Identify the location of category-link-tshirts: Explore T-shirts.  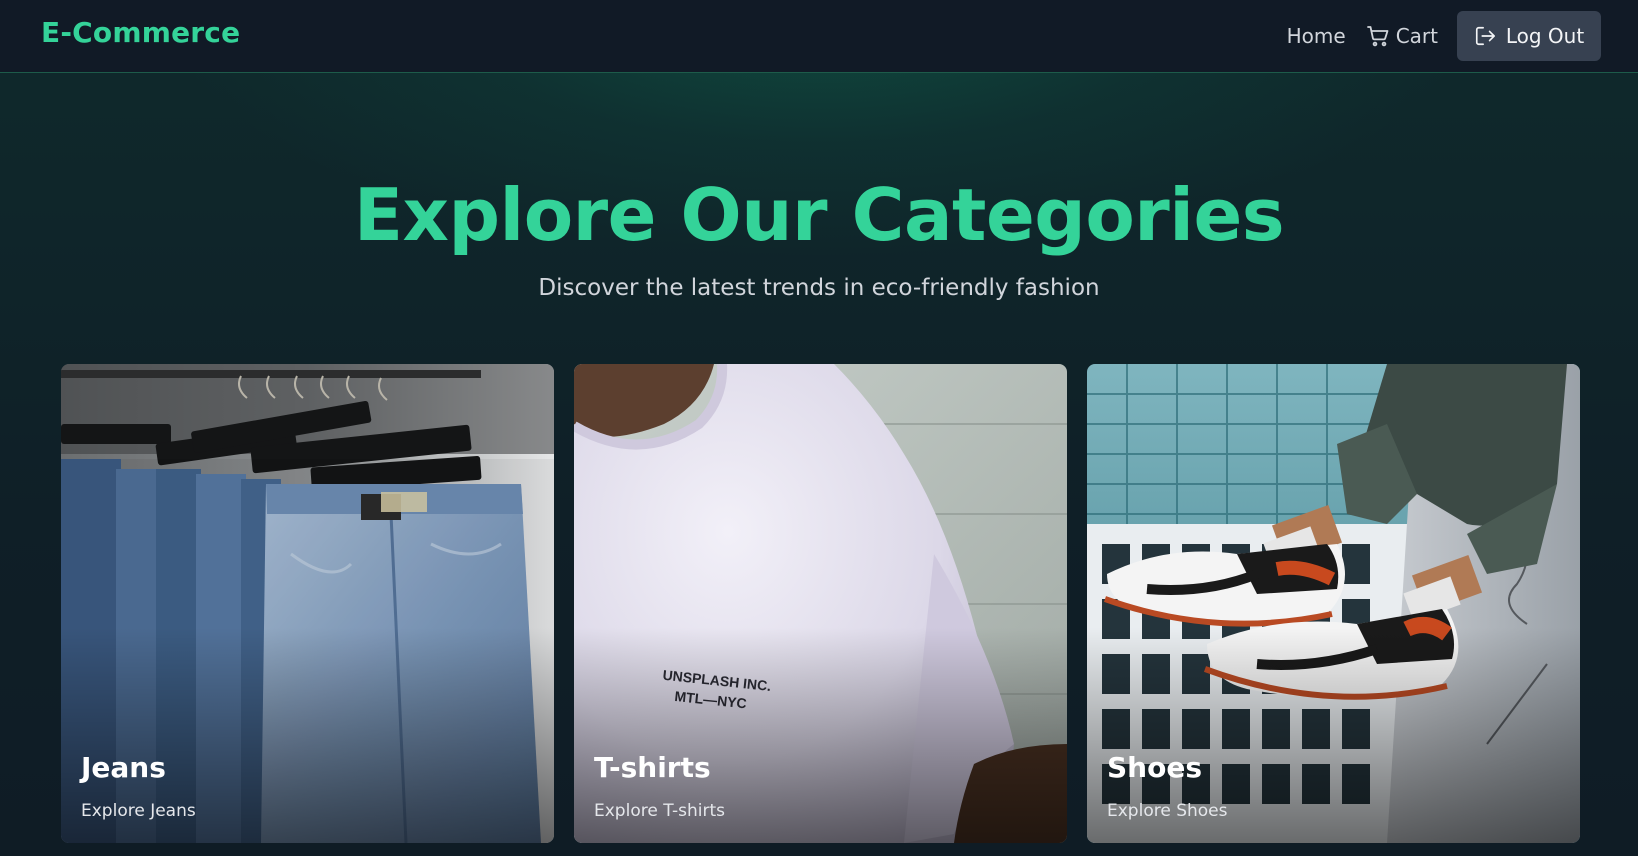
(659, 811).